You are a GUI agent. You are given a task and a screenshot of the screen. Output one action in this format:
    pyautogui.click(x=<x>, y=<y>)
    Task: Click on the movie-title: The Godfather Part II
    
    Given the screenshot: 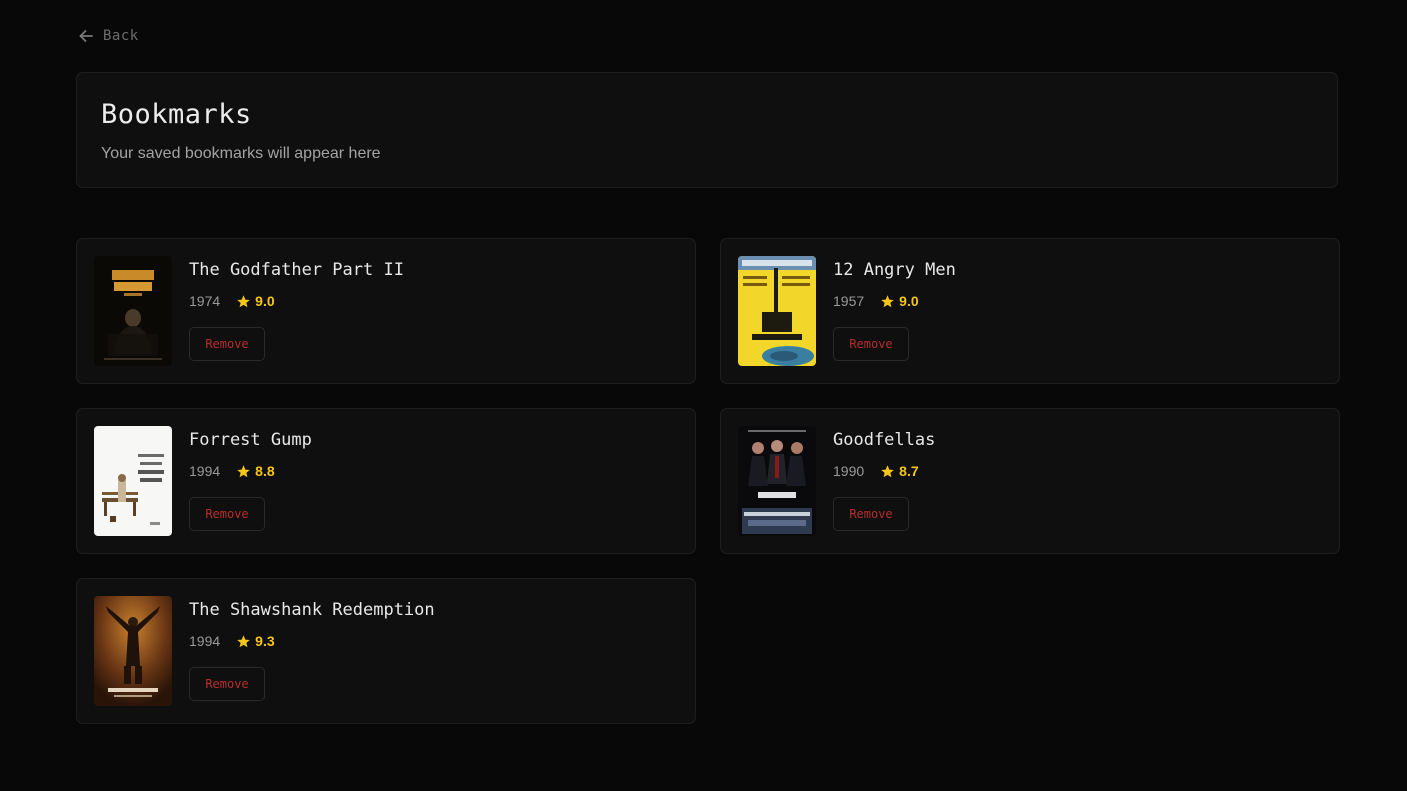 What is the action you would take?
    pyautogui.click(x=296, y=270)
    